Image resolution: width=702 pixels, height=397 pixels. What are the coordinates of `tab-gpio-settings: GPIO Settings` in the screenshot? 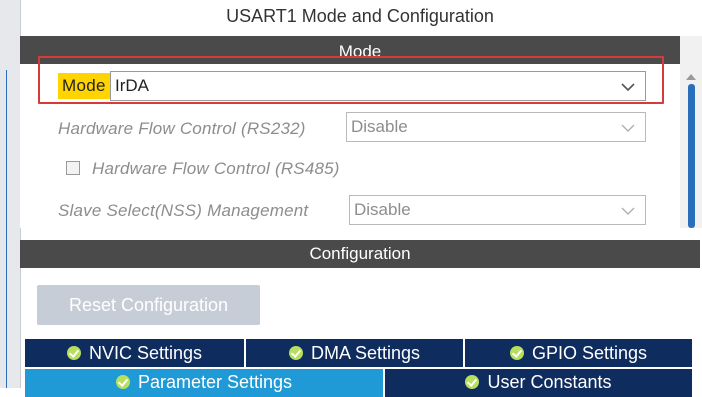 It's located at (578, 353).